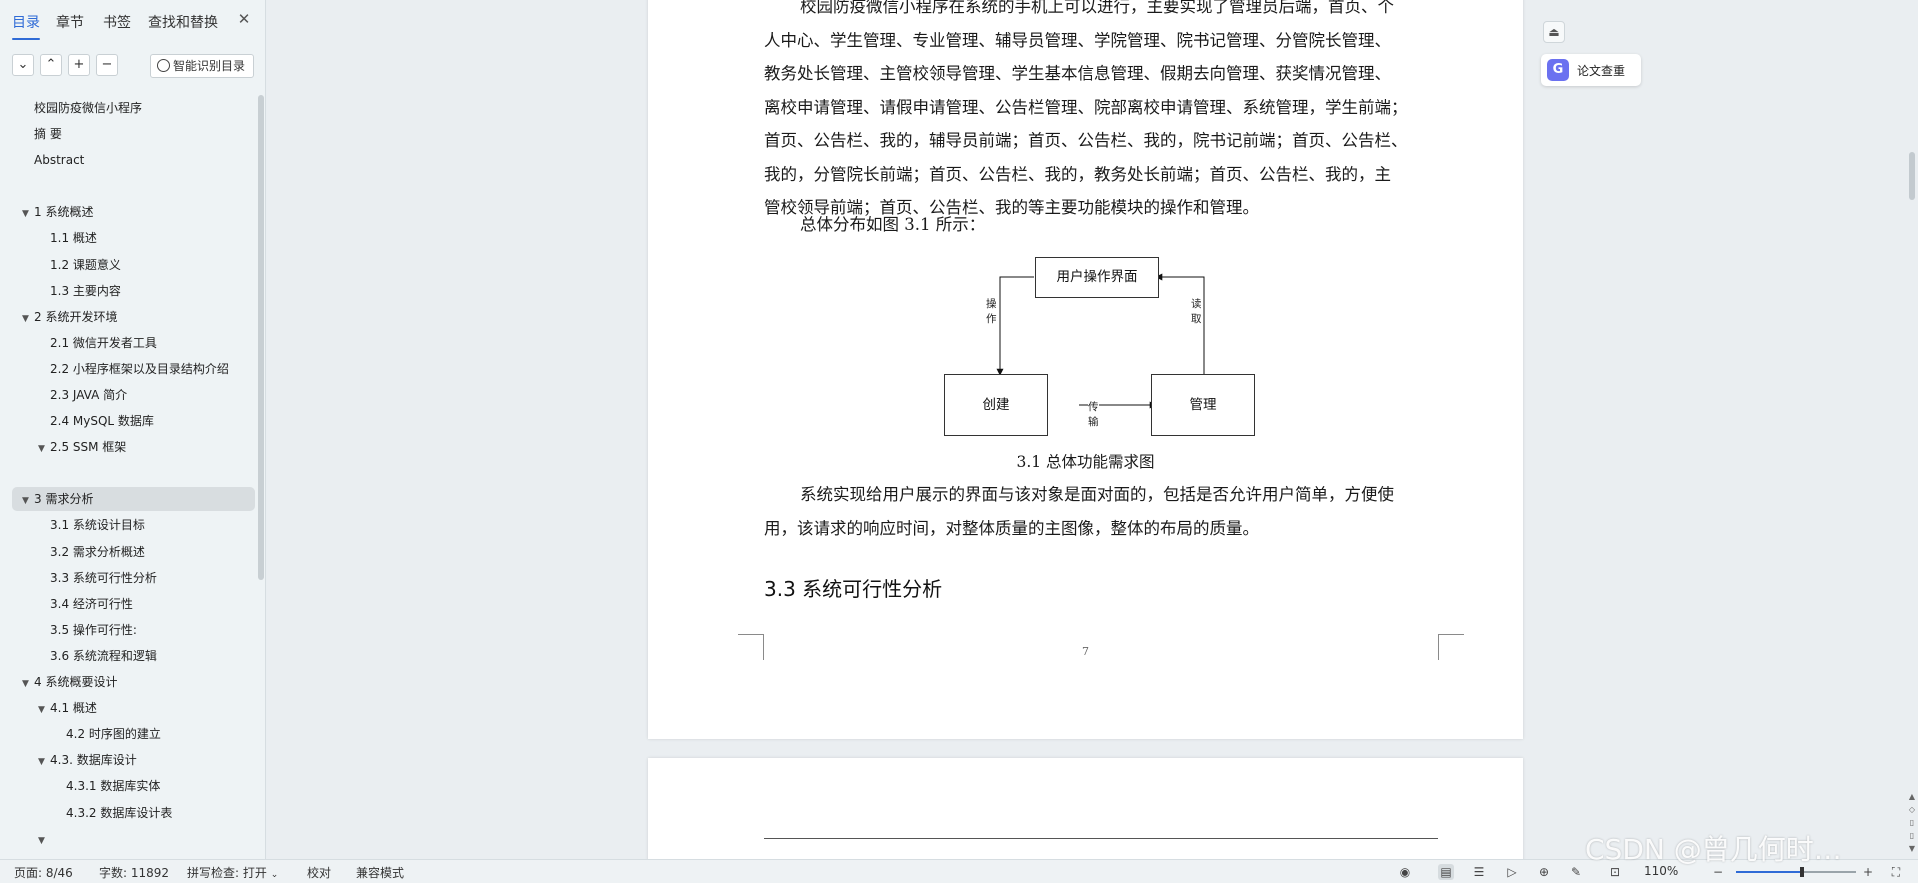  What do you see at coordinates (1544, 872) in the screenshot?
I see `web-view-icon: ⊕` at bounding box center [1544, 872].